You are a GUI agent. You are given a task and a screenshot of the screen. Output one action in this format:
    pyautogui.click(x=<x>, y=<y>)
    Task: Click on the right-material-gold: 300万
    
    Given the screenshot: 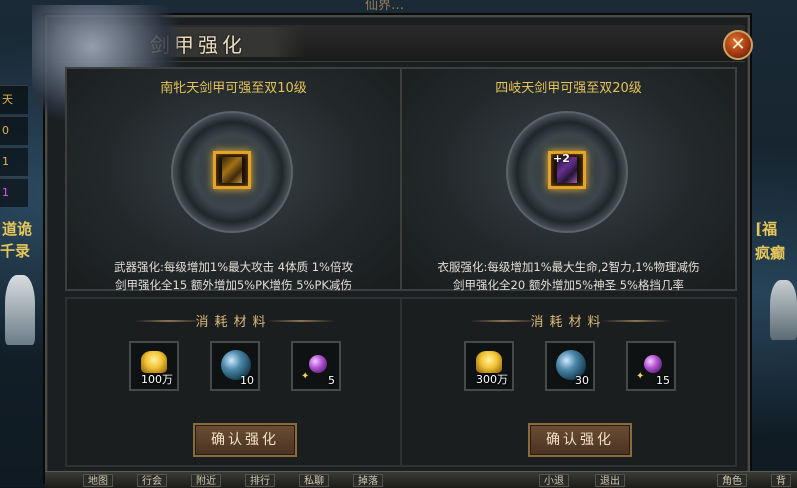 What is the action you would take?
    pyautogui.click(x=489, y=366)
    